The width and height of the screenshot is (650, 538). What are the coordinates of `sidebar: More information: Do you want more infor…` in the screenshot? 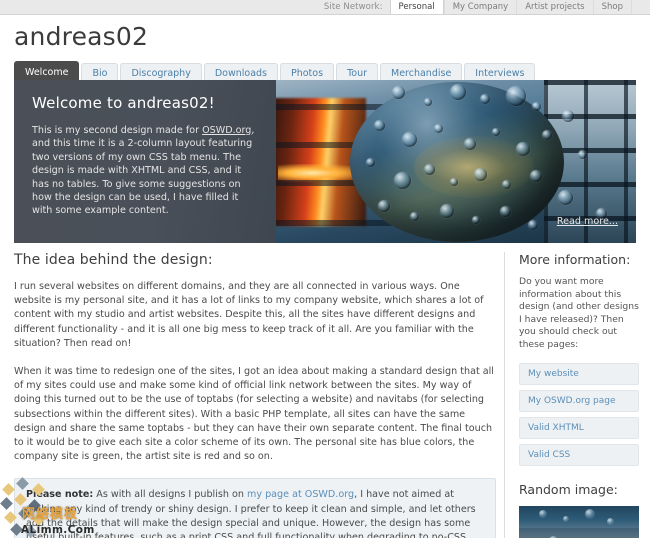 It's located at (579, 395).